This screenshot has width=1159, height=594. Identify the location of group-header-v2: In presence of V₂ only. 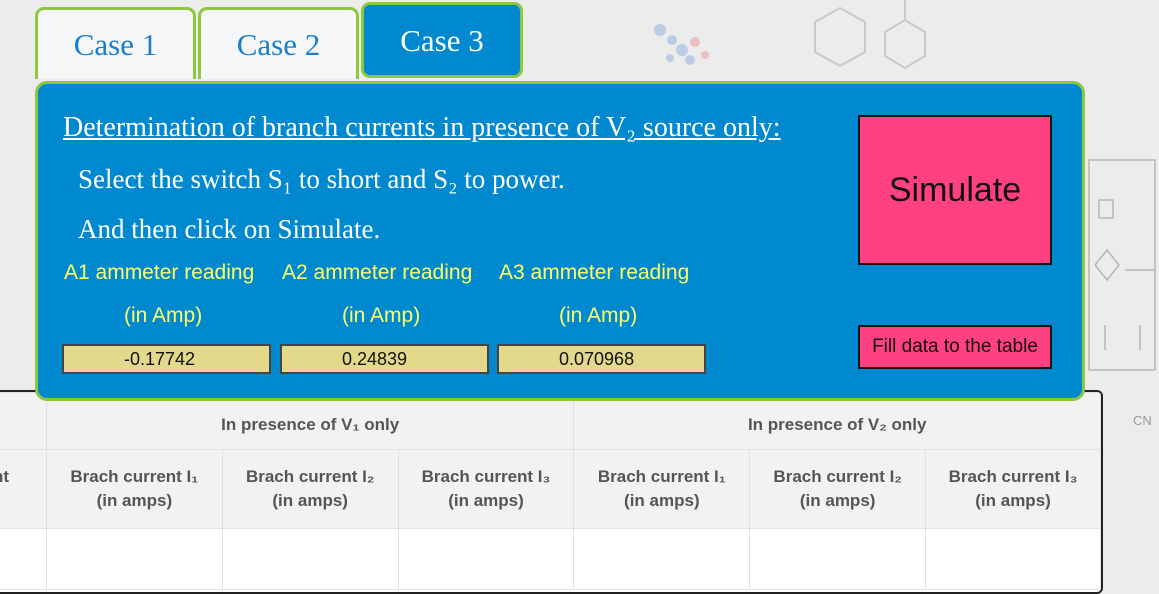
(837, 421).